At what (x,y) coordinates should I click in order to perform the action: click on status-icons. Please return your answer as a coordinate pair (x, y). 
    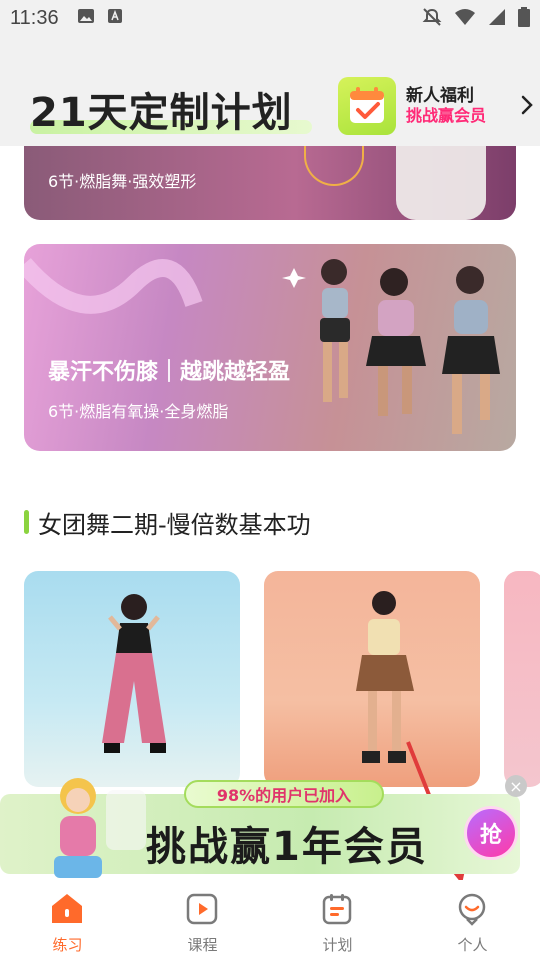
    Looking at the image, I should click on (476, 19).